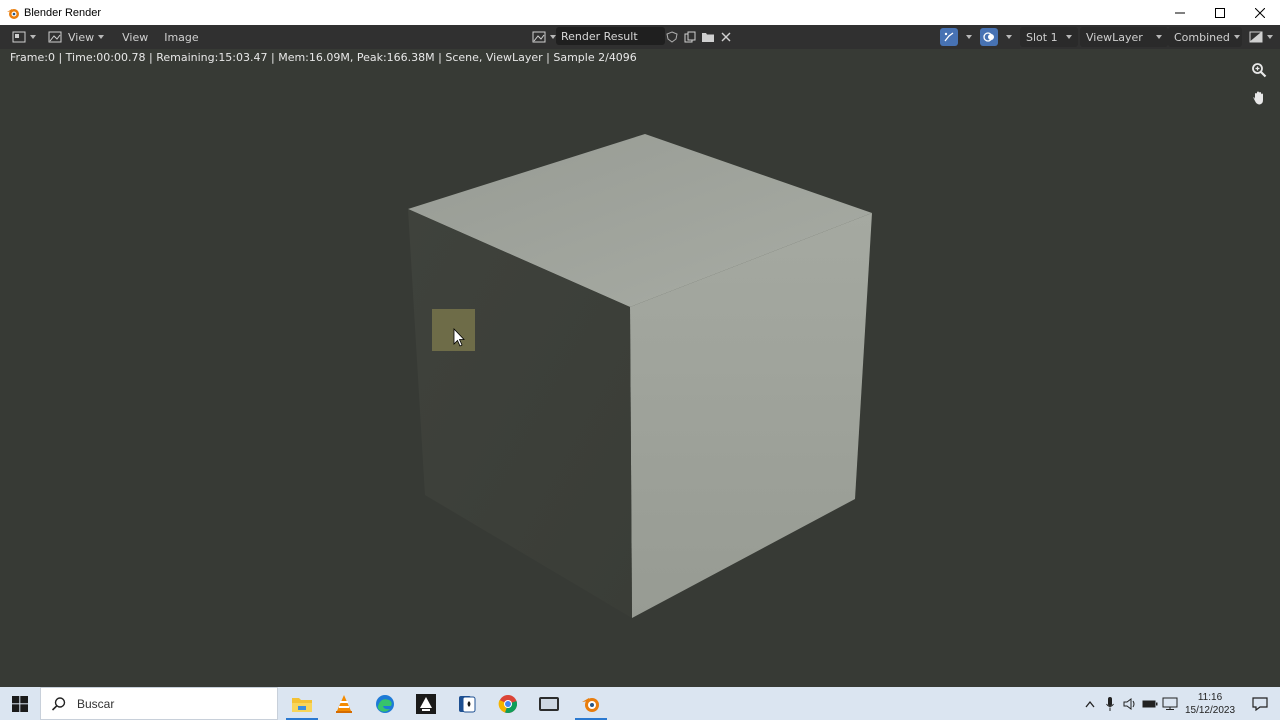 This screenshot has width=1280, height=720. I want to click on chevron-up-icon, so click(1090, 703).